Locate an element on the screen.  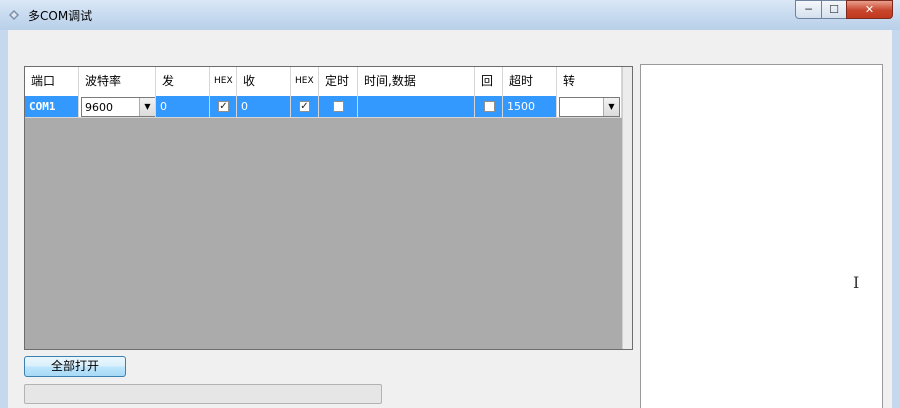
echo-cell is located at coordinates (489, 107).